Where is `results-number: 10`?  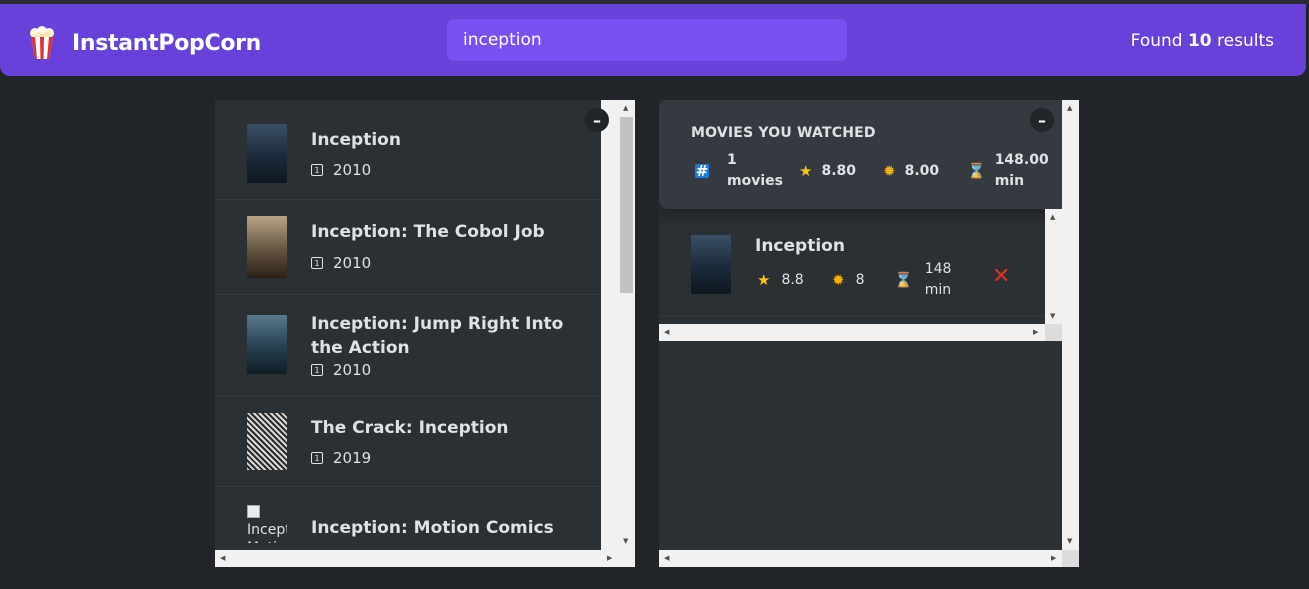
results-number: 10 is located at coordinates (1199, 41).